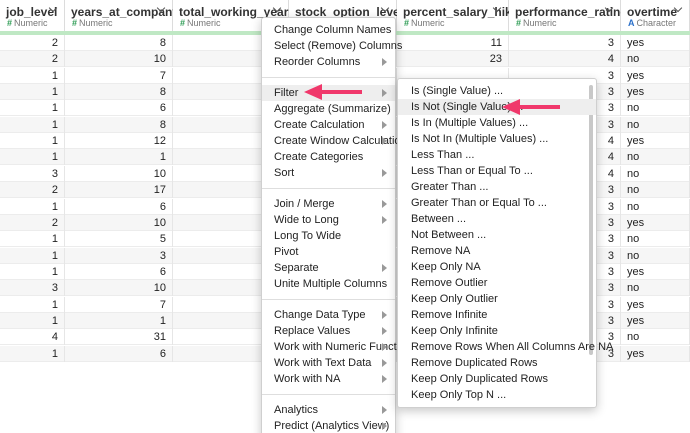 The image size is (690, 433). Describe the element at coordinates (119, 337) in the screenshot. I see `table-cell: 31` at that location.